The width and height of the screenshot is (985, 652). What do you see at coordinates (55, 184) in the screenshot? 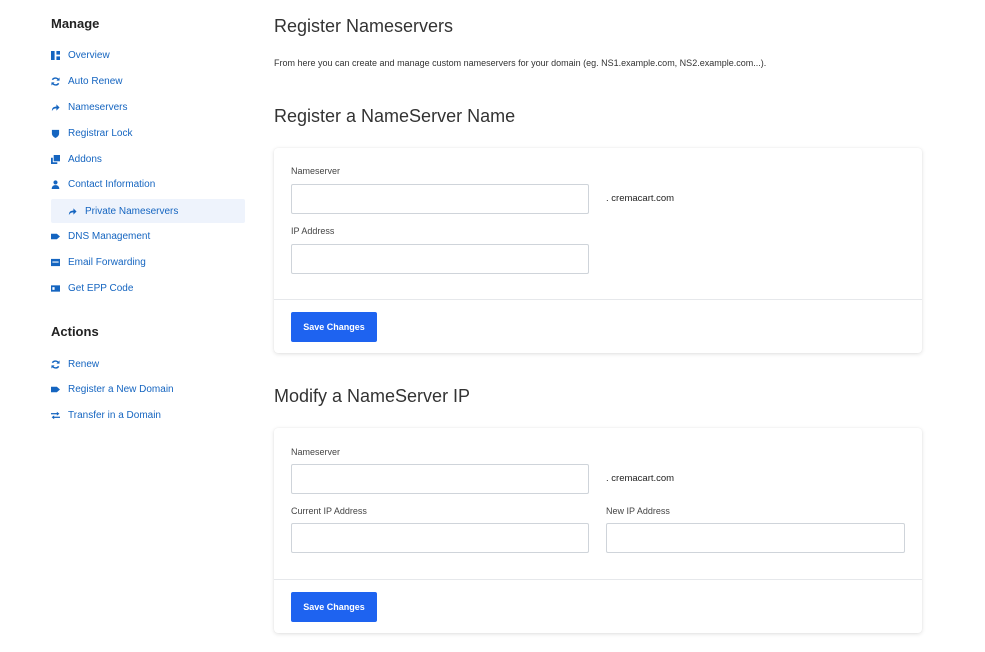
I see `user-icon` at bounding box center [55, 184].